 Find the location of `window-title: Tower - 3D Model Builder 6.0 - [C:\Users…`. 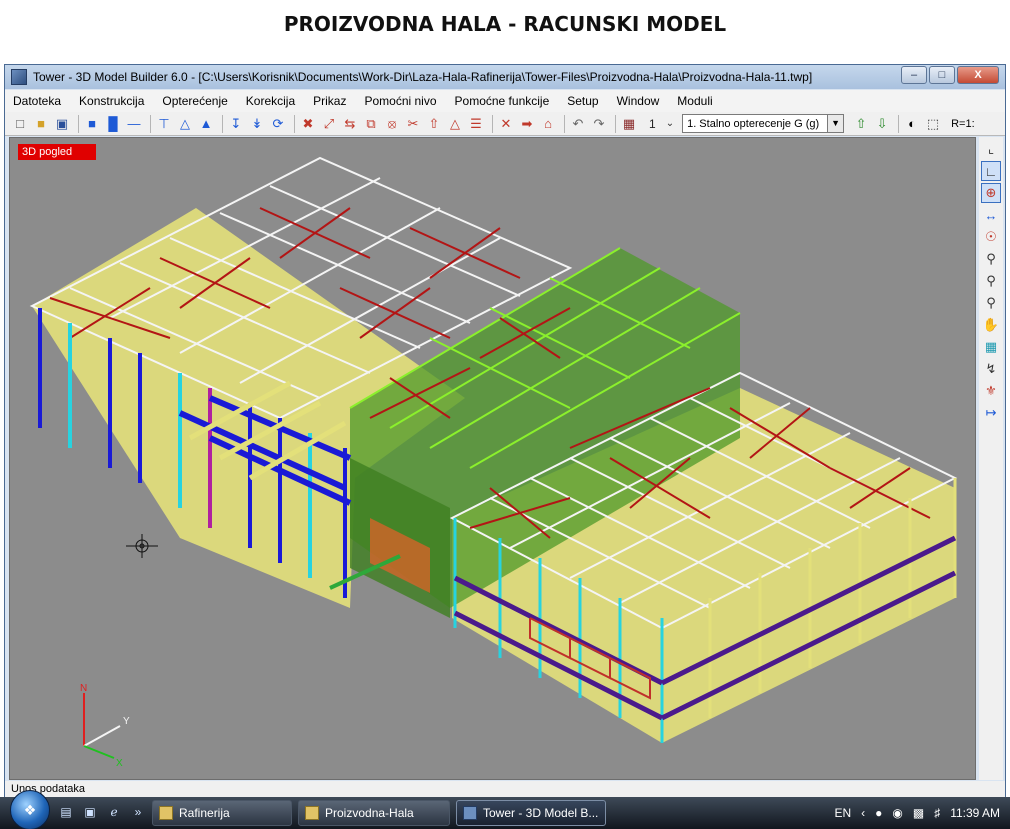

window-title: Tower - 3D Model Builder 6.0 - [C:\Users… is located at coordinates (423, 77).